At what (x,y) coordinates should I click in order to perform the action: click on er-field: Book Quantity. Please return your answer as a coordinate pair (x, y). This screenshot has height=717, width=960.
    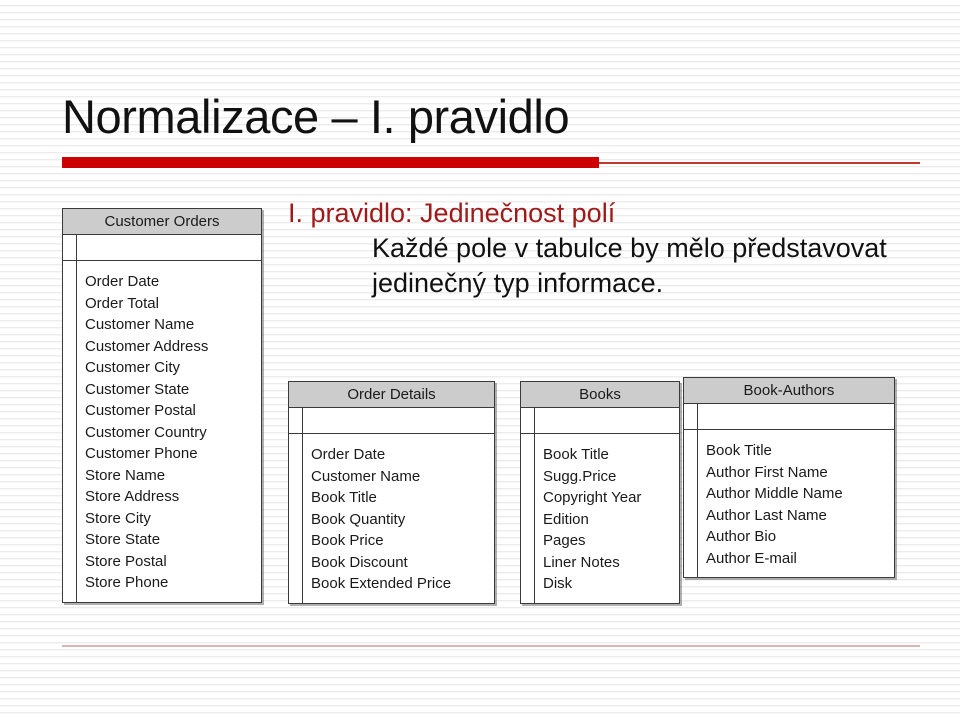
    Looking at the image, I should click on (358, 519).